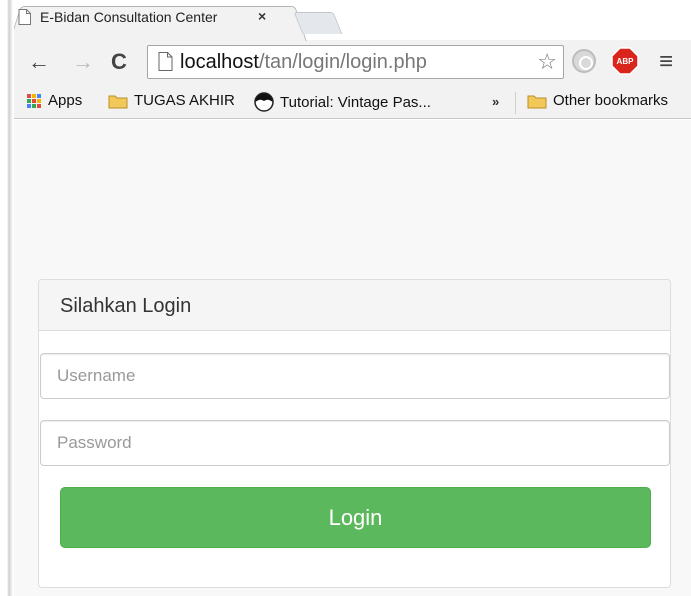 The width and height of the screenshot is (691, 596). I want to click on tab-title: E-Bidan Consultation Center, so click(129, 17).